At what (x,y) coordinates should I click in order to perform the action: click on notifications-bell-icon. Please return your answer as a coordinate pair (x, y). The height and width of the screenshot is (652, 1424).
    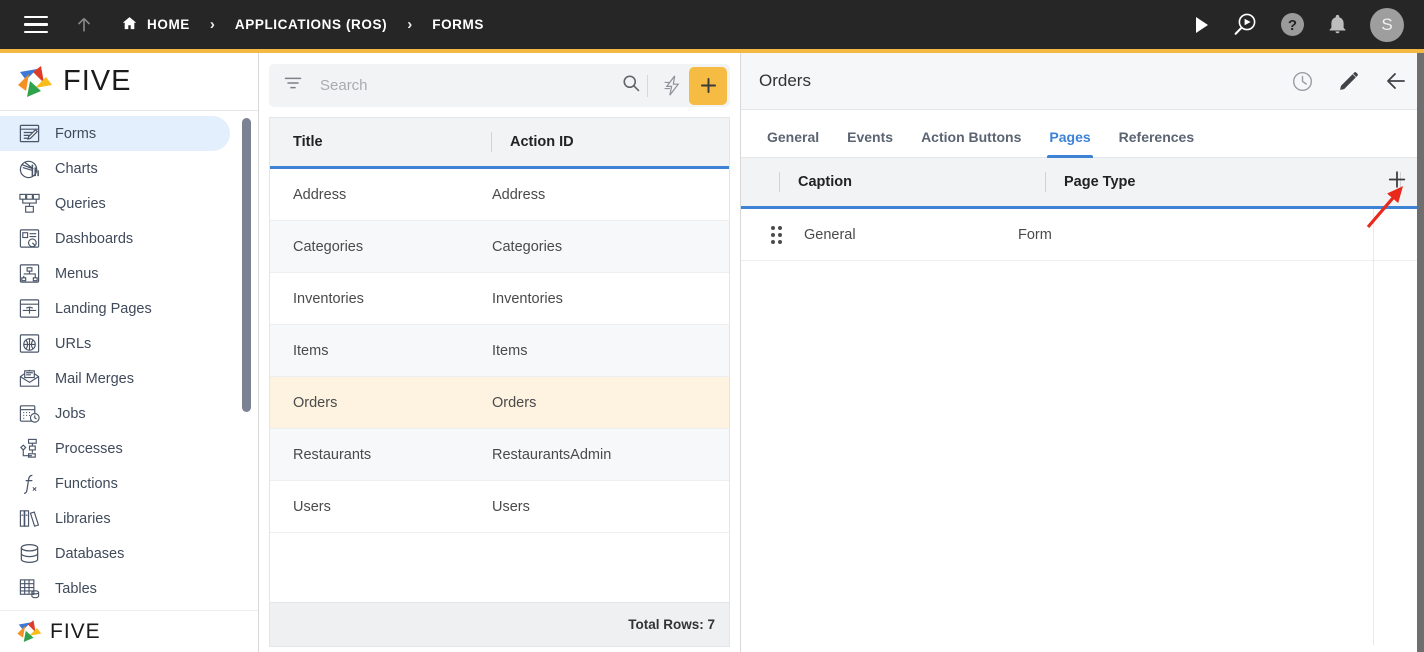
    Looking at the image, I should click on (1337, 24).